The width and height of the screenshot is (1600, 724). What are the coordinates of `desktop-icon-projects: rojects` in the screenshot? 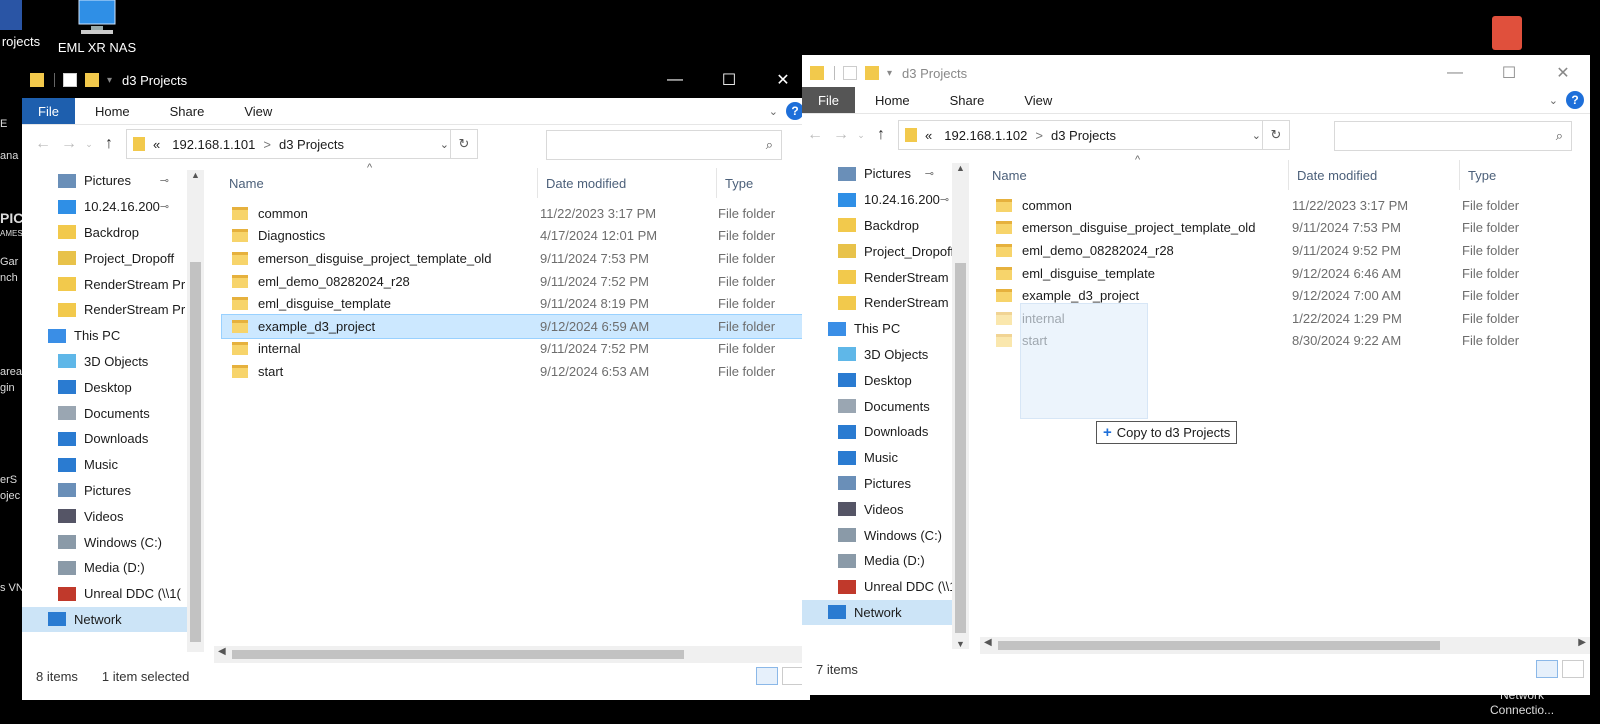 It's located at (21, 24).